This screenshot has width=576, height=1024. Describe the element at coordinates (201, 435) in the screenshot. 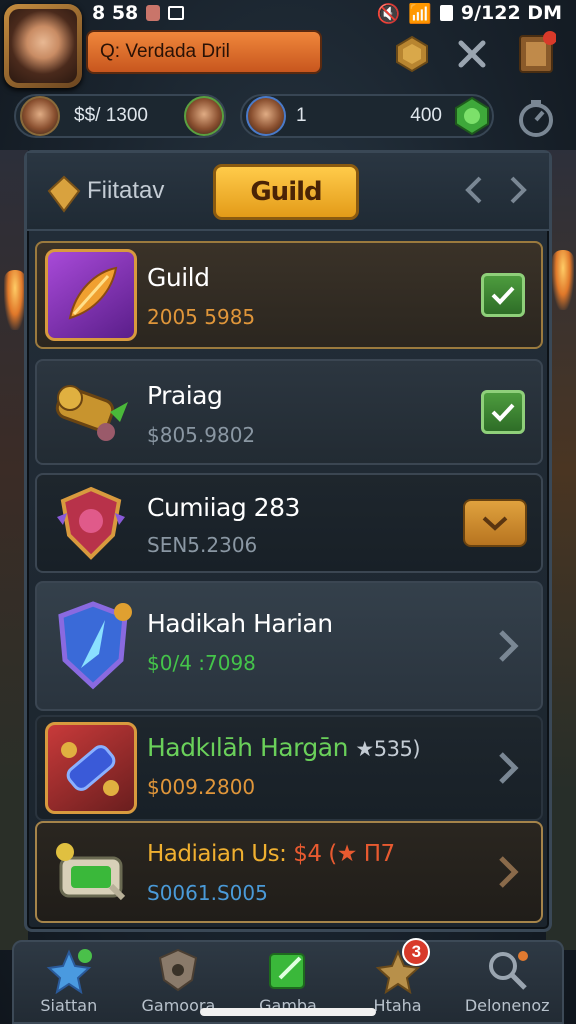

I see `row-subtitle: $805.9802` at that location.